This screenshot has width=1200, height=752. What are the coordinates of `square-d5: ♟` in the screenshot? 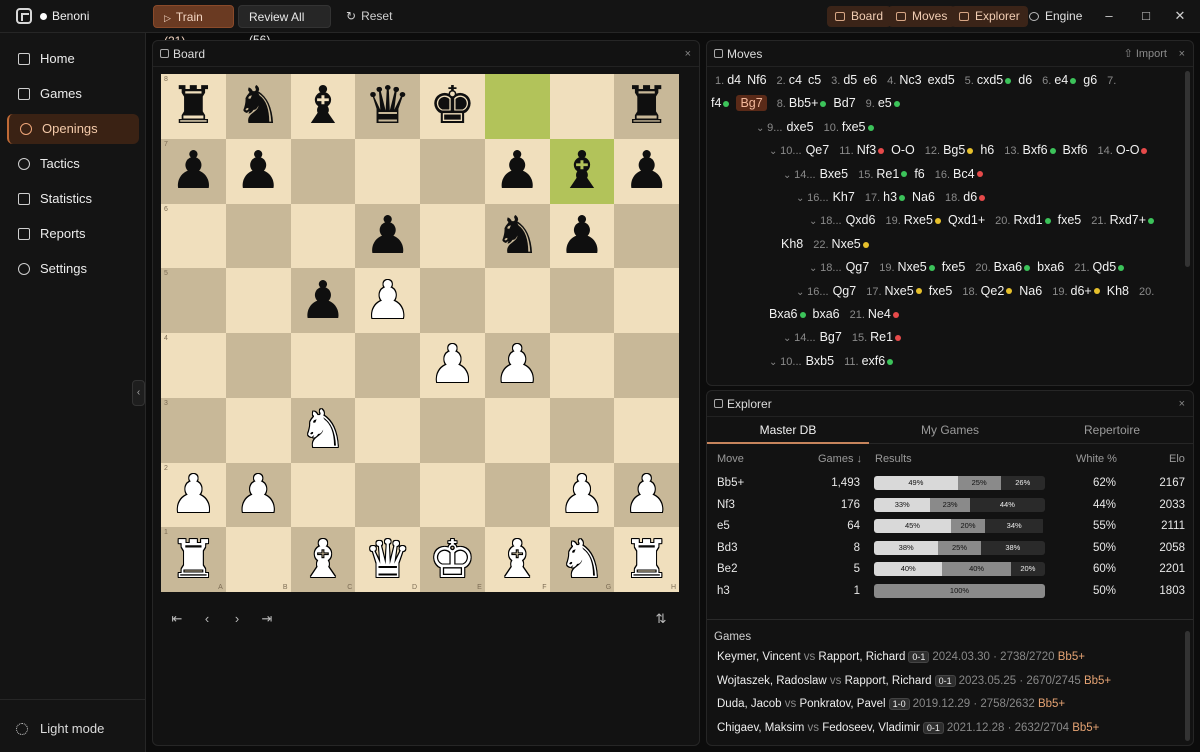 It's located at (387, 300).